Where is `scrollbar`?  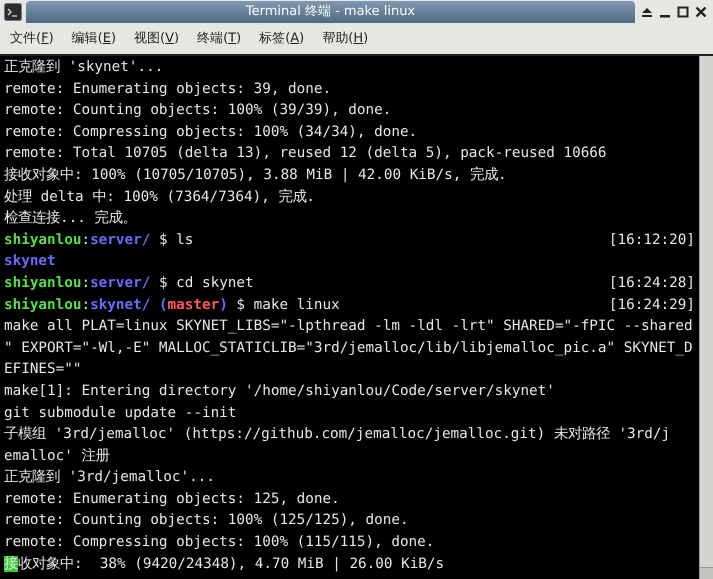 scrollbar is located at coordinates (706, 317).